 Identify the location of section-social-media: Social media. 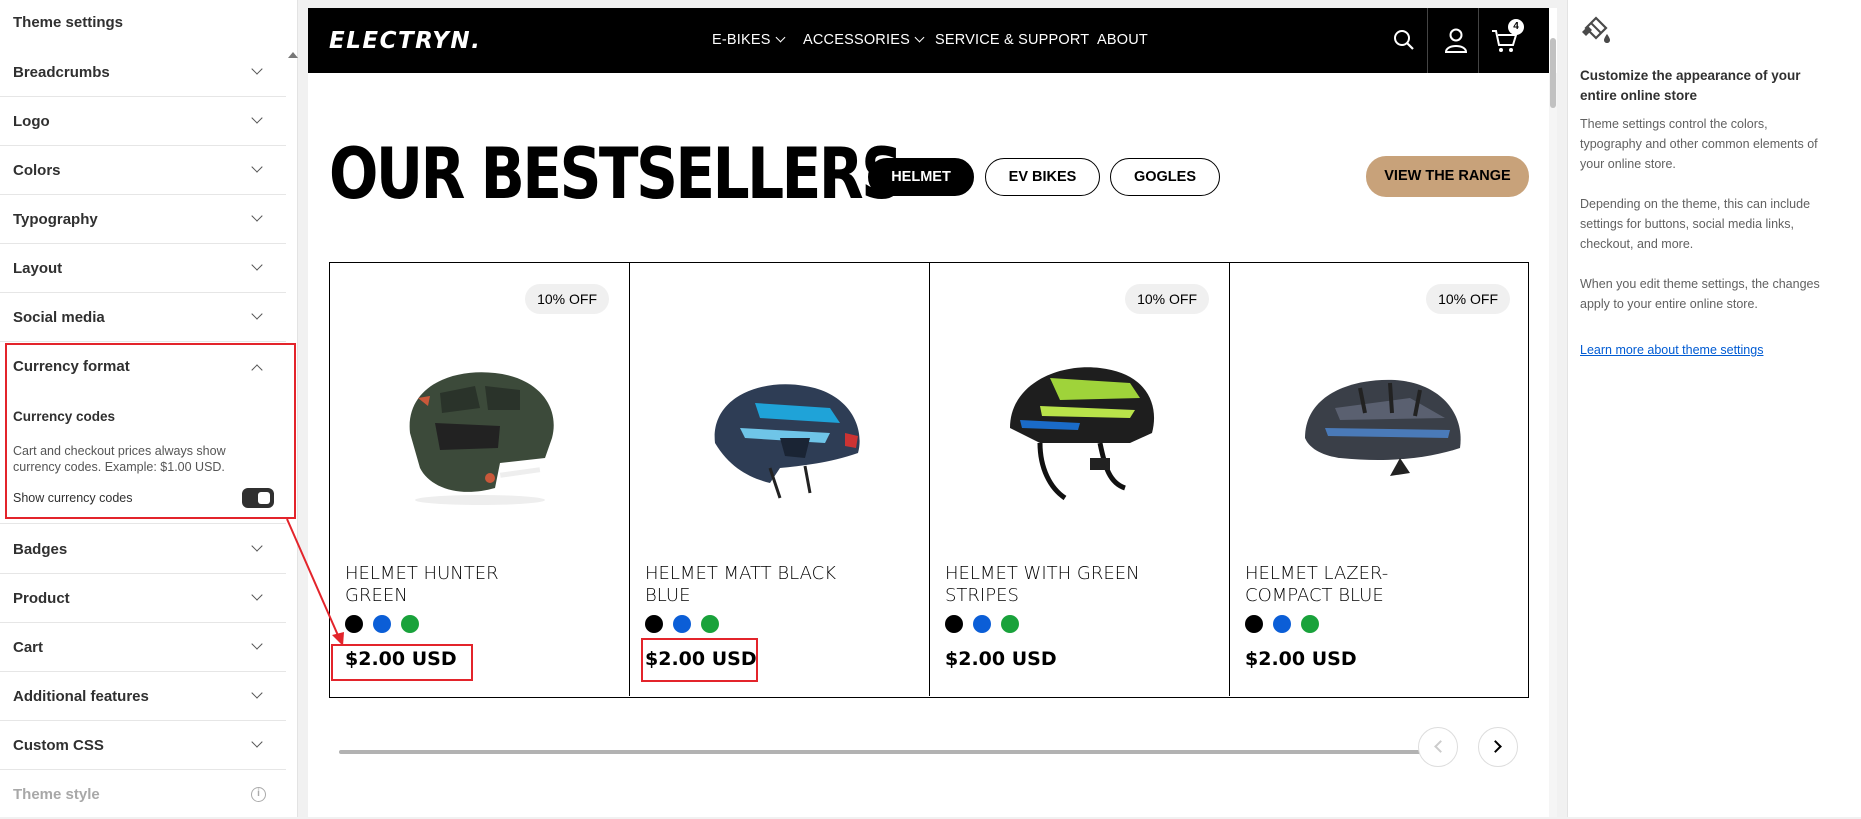
(143, 317).